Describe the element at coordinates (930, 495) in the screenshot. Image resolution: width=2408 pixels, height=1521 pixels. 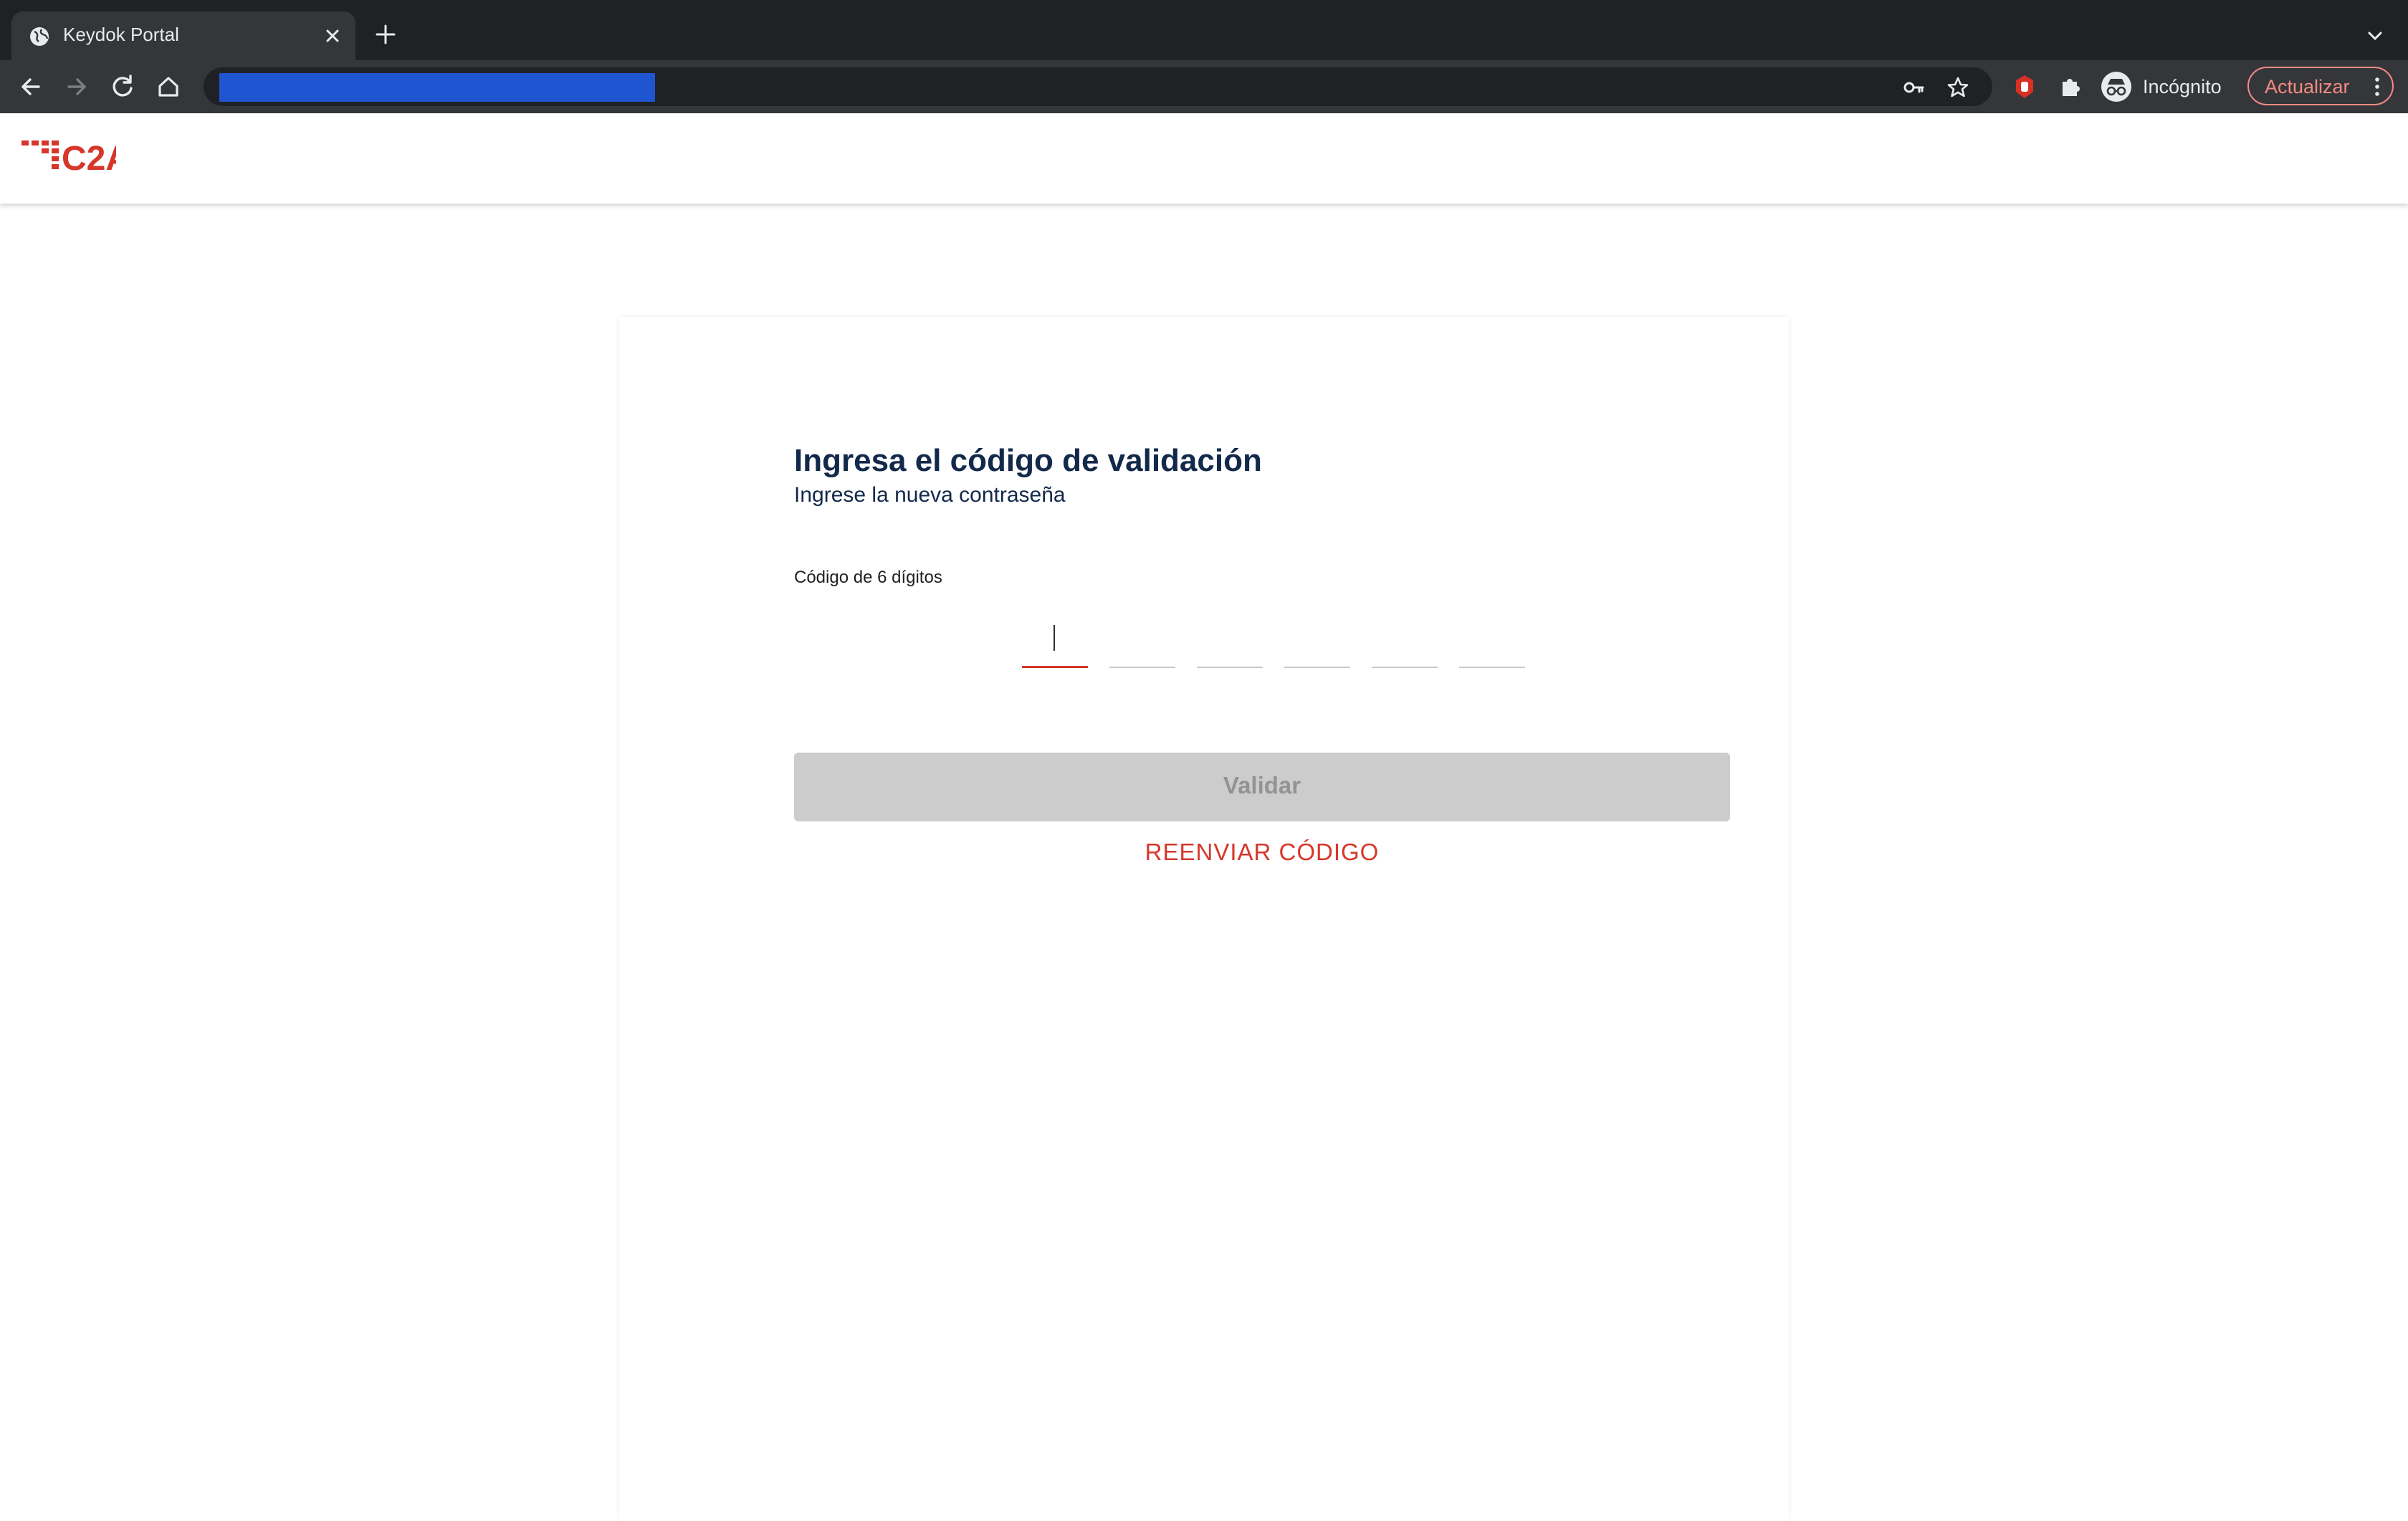
I see `page-subtitle: Ingrese la nueva contraseña` at that location.